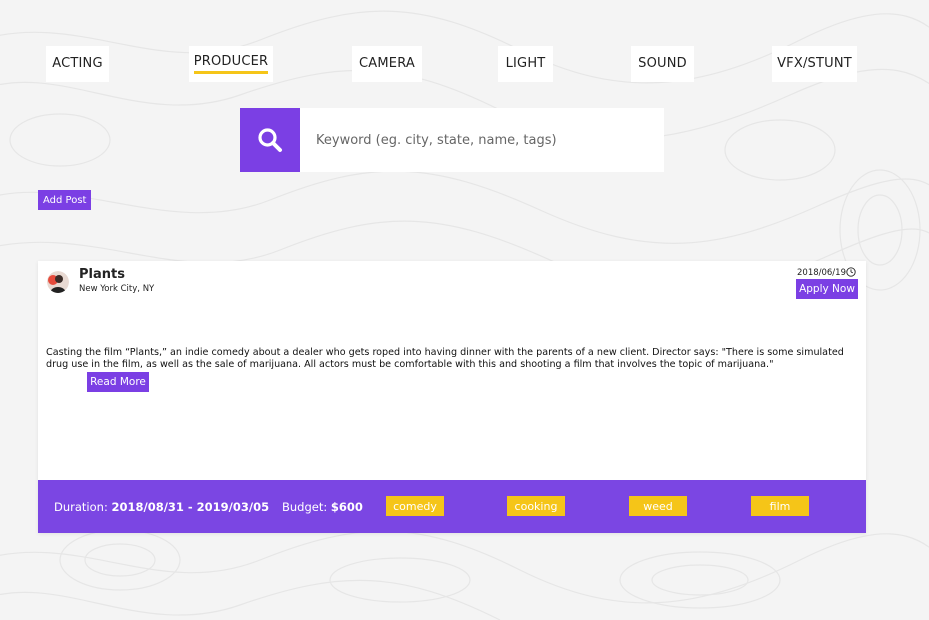 The height and width of the screenshot is (620, 929). Describe the element at coordinates (780, 506) in the screenshot. I see `tag-film: film` at that location.